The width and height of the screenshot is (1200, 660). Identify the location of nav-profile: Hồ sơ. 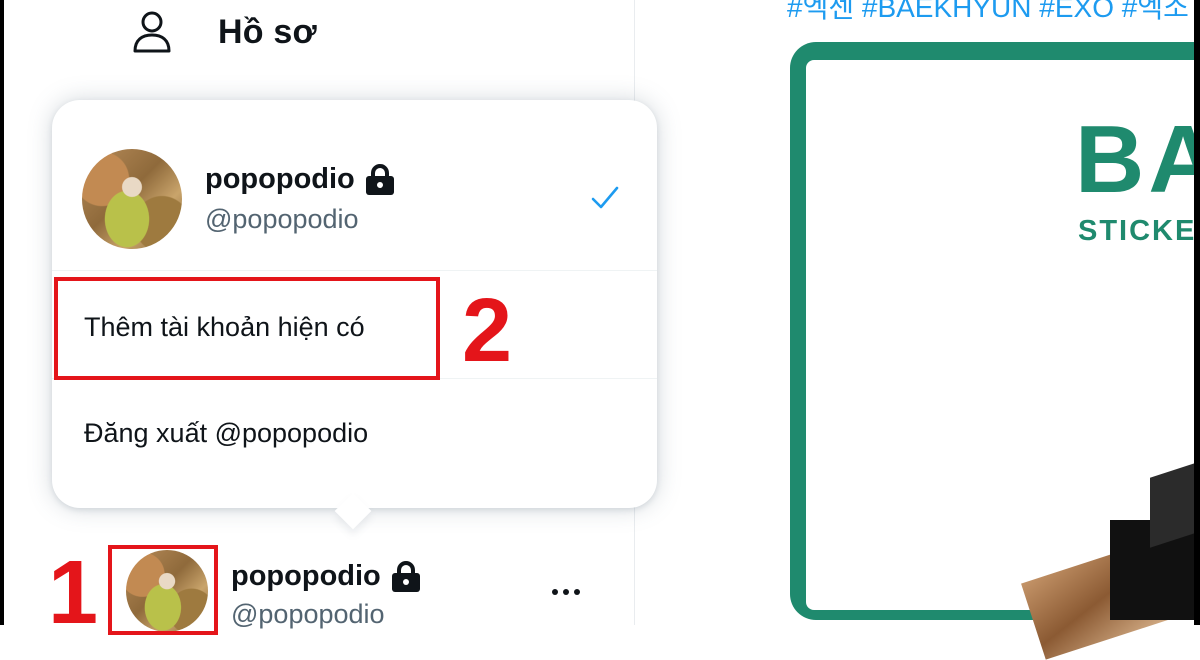
(224, 32).